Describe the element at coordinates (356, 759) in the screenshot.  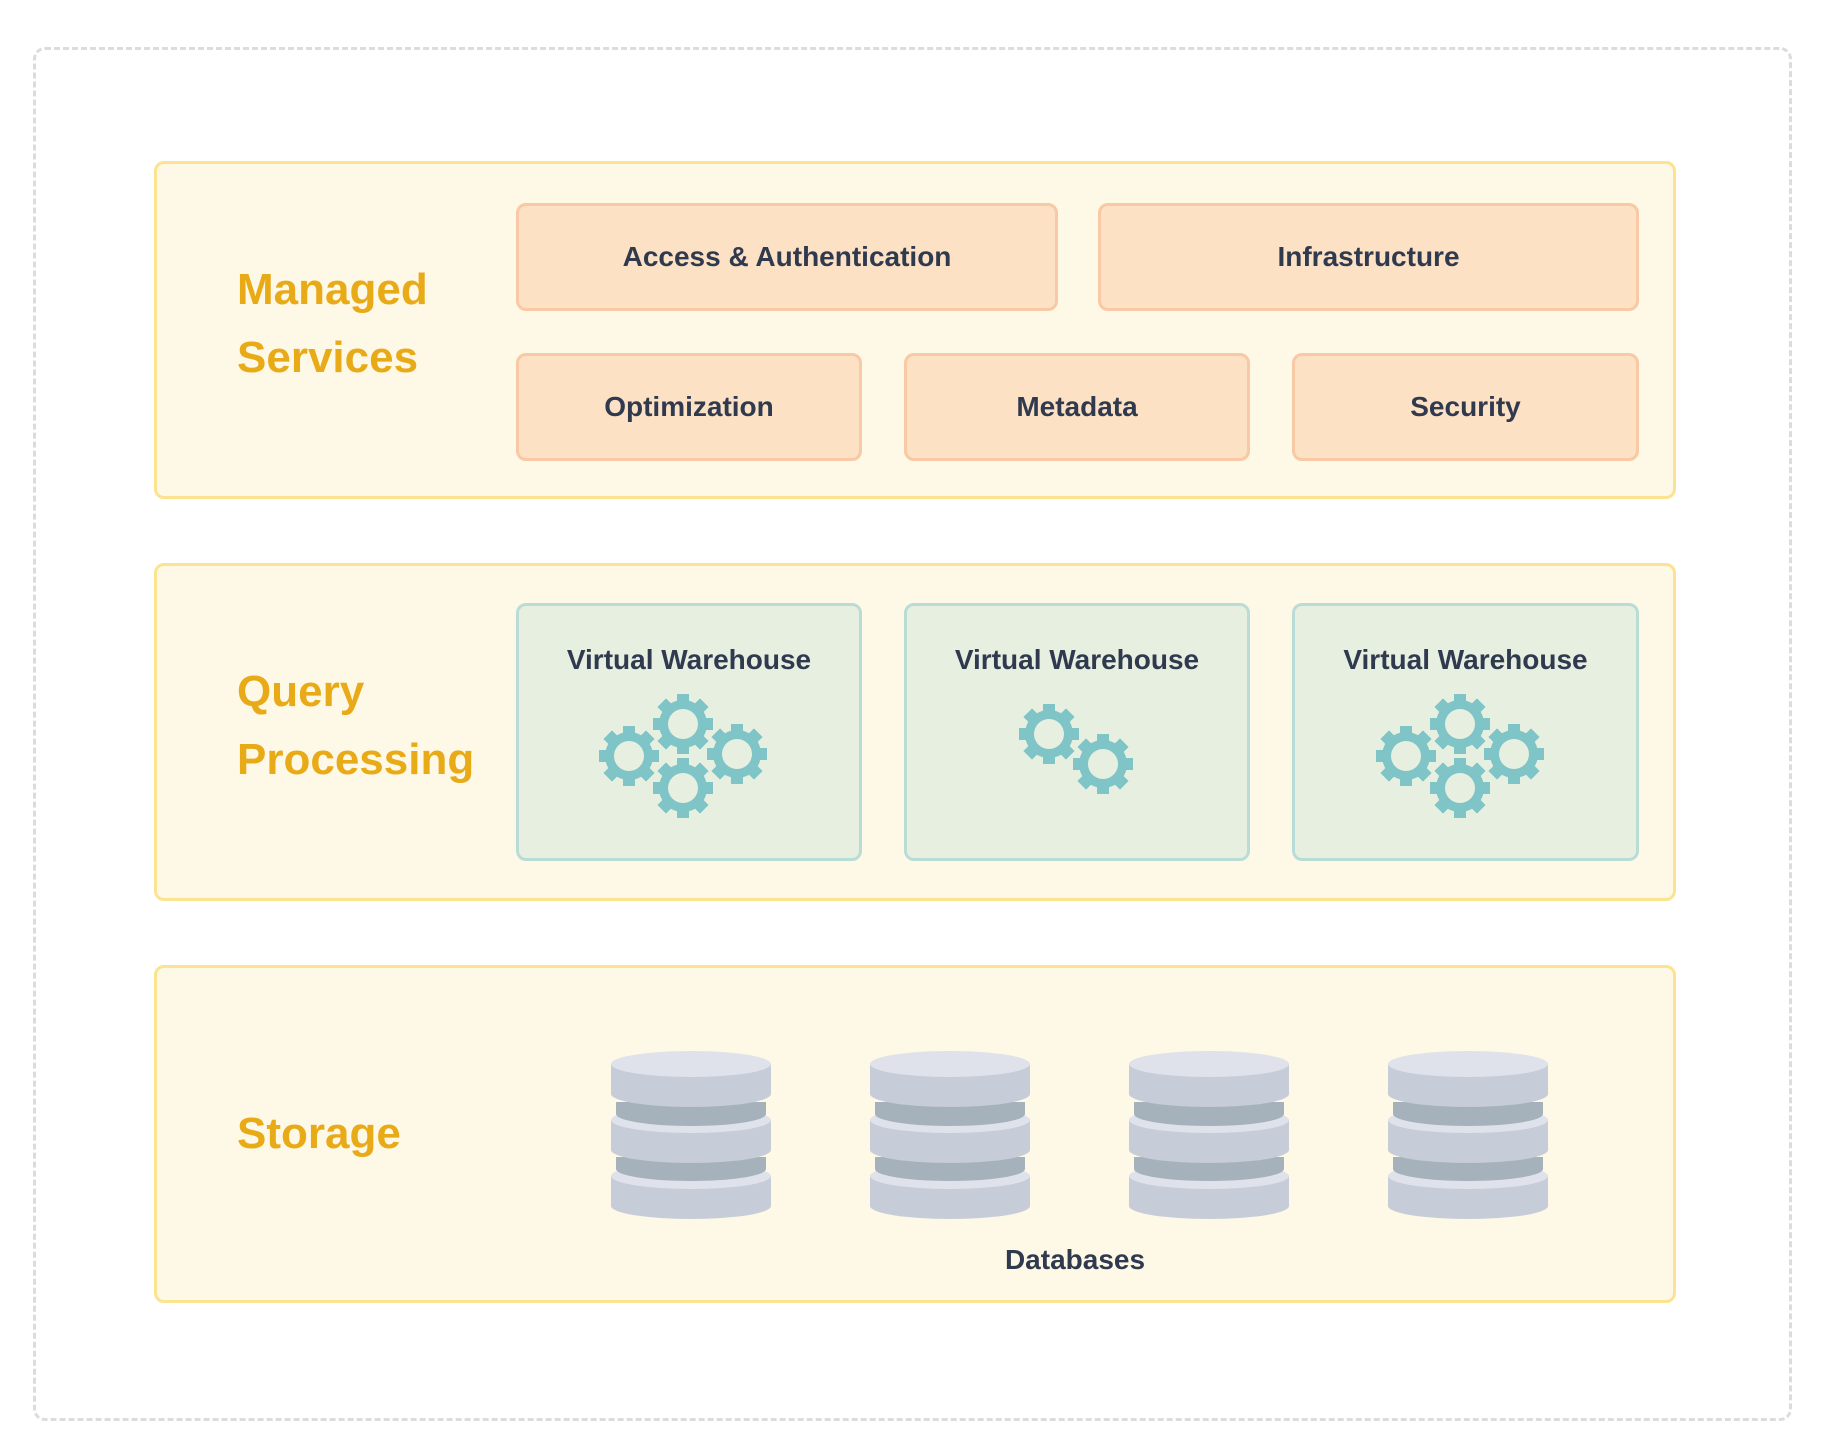
I see `layer-title-line: Processing` at that location.